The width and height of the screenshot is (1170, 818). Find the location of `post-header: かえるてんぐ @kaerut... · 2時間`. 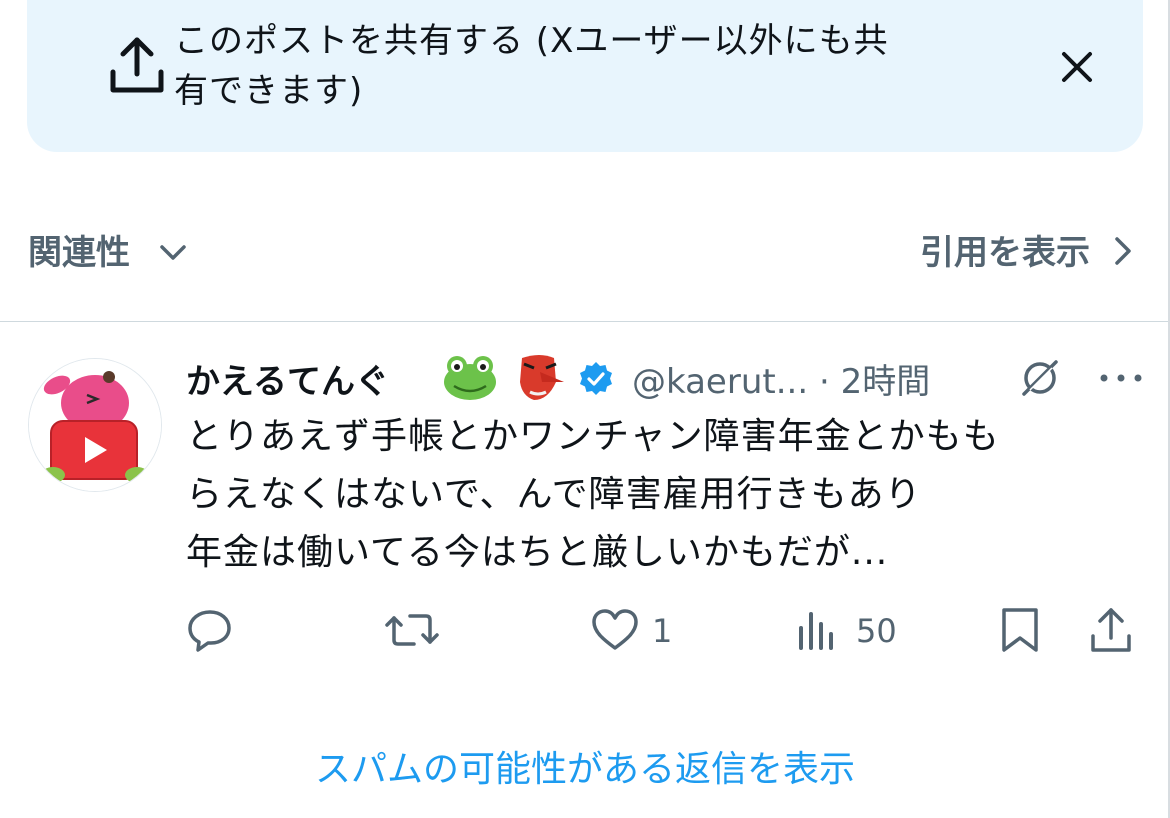

post-header: かえるてんぐ @kaerut... · 2時間 is located at coordinates (666, 378).